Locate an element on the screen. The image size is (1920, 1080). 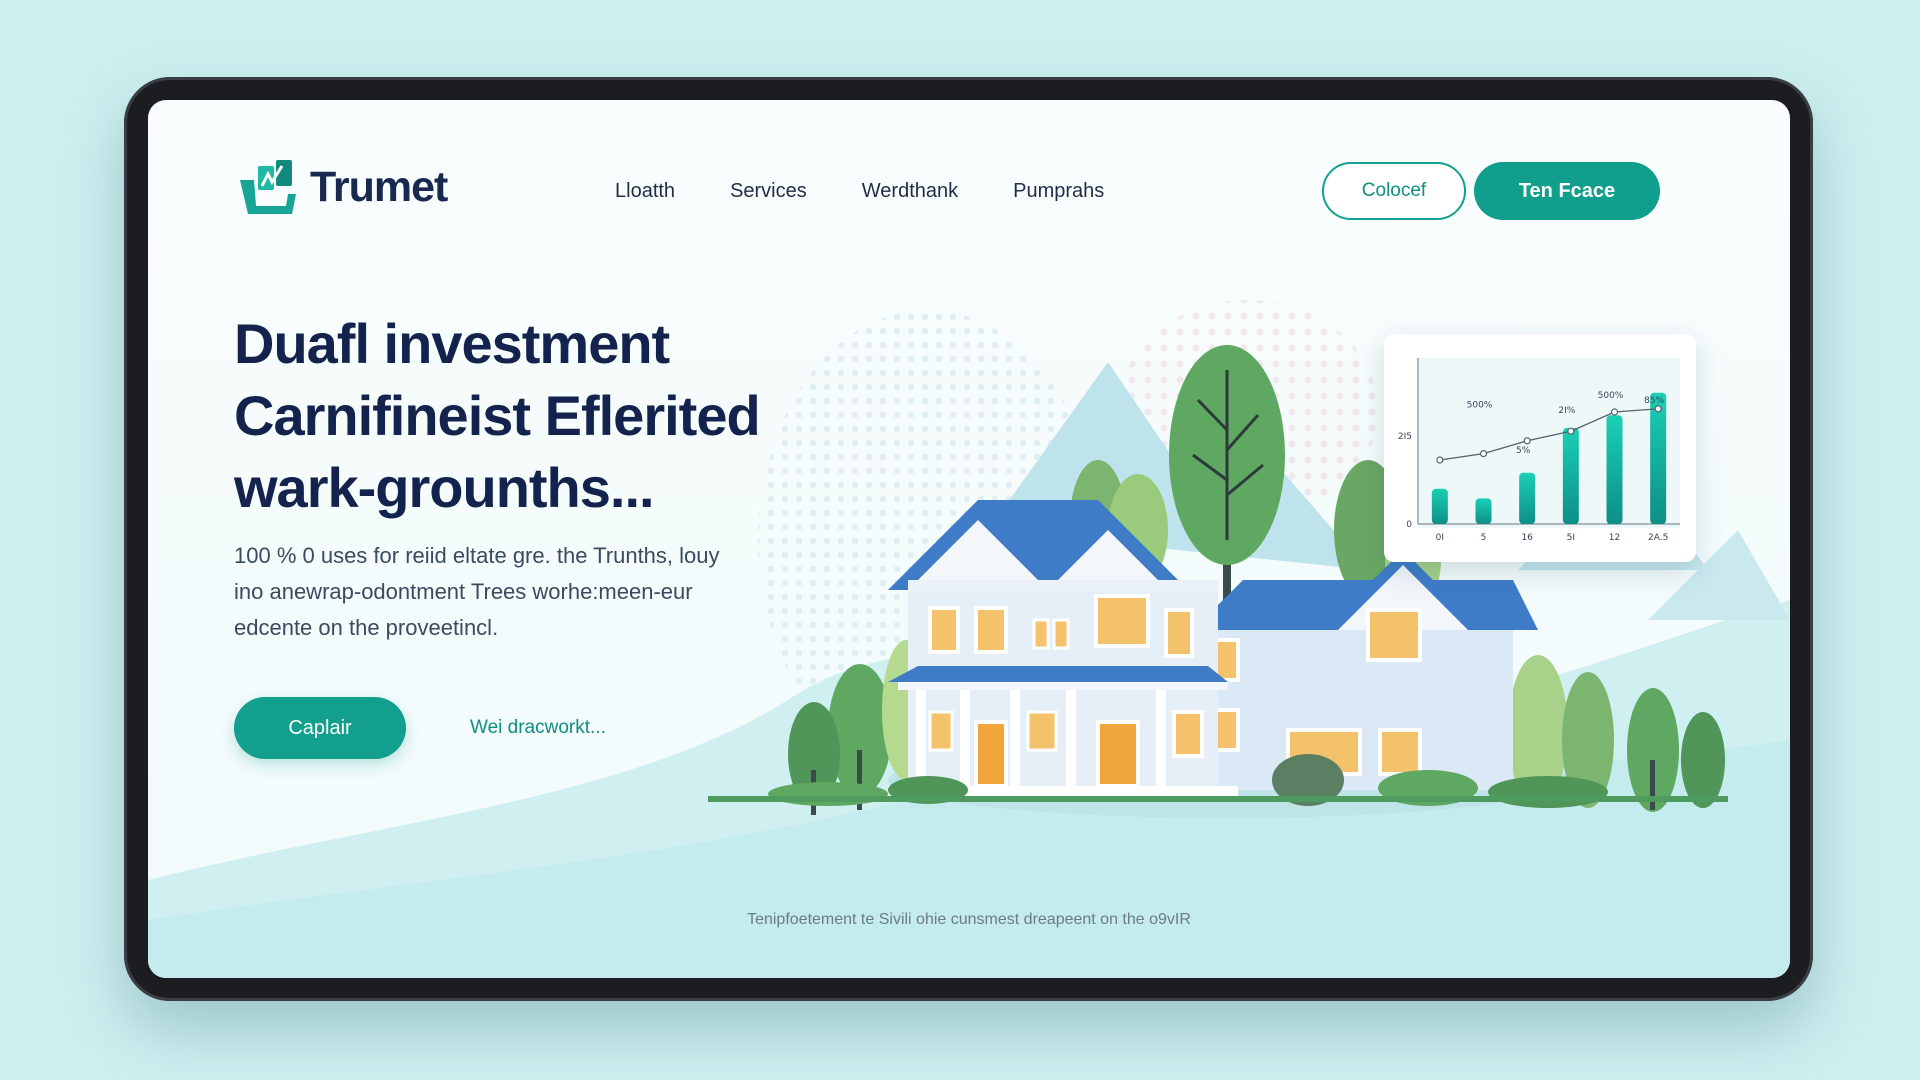
nav-item-lloatth: Lloatth is located at coordinates (645, 191).